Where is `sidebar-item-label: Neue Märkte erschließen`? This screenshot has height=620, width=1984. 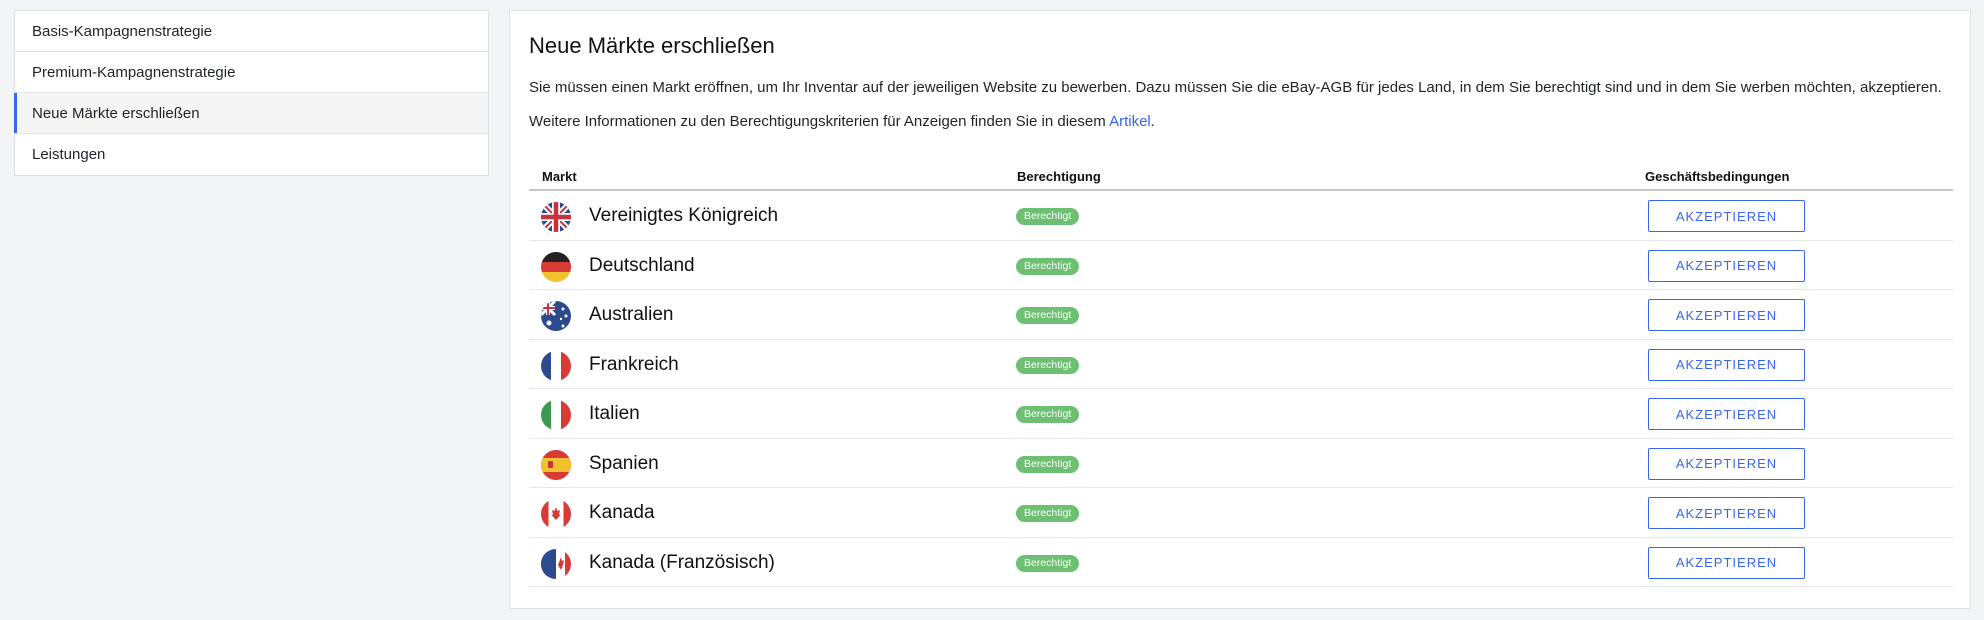
sidebar-item-label: Neue Märkte erschließen is located at coordinates (116, 113).